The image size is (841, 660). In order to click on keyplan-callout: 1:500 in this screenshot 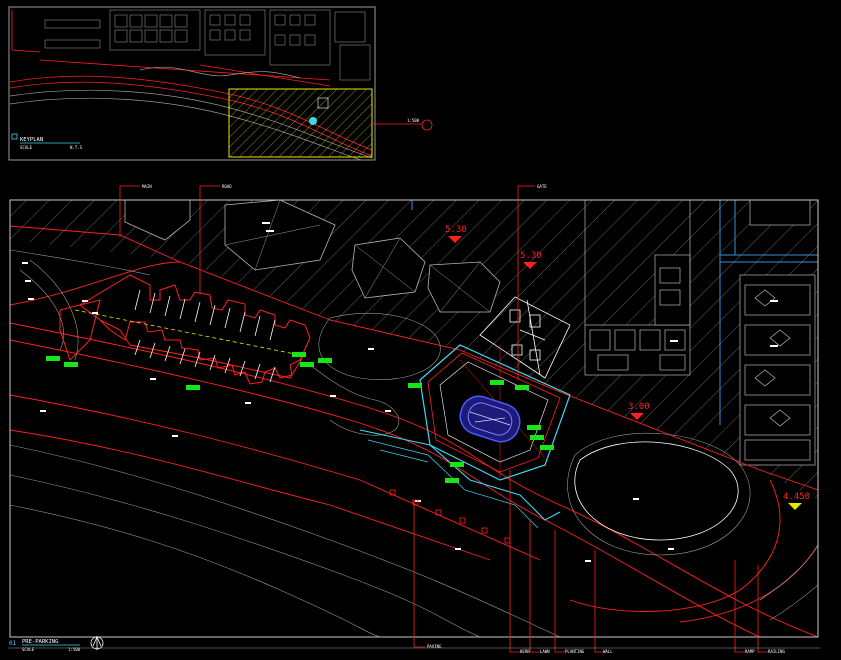, I will do `click(402, 124)`.